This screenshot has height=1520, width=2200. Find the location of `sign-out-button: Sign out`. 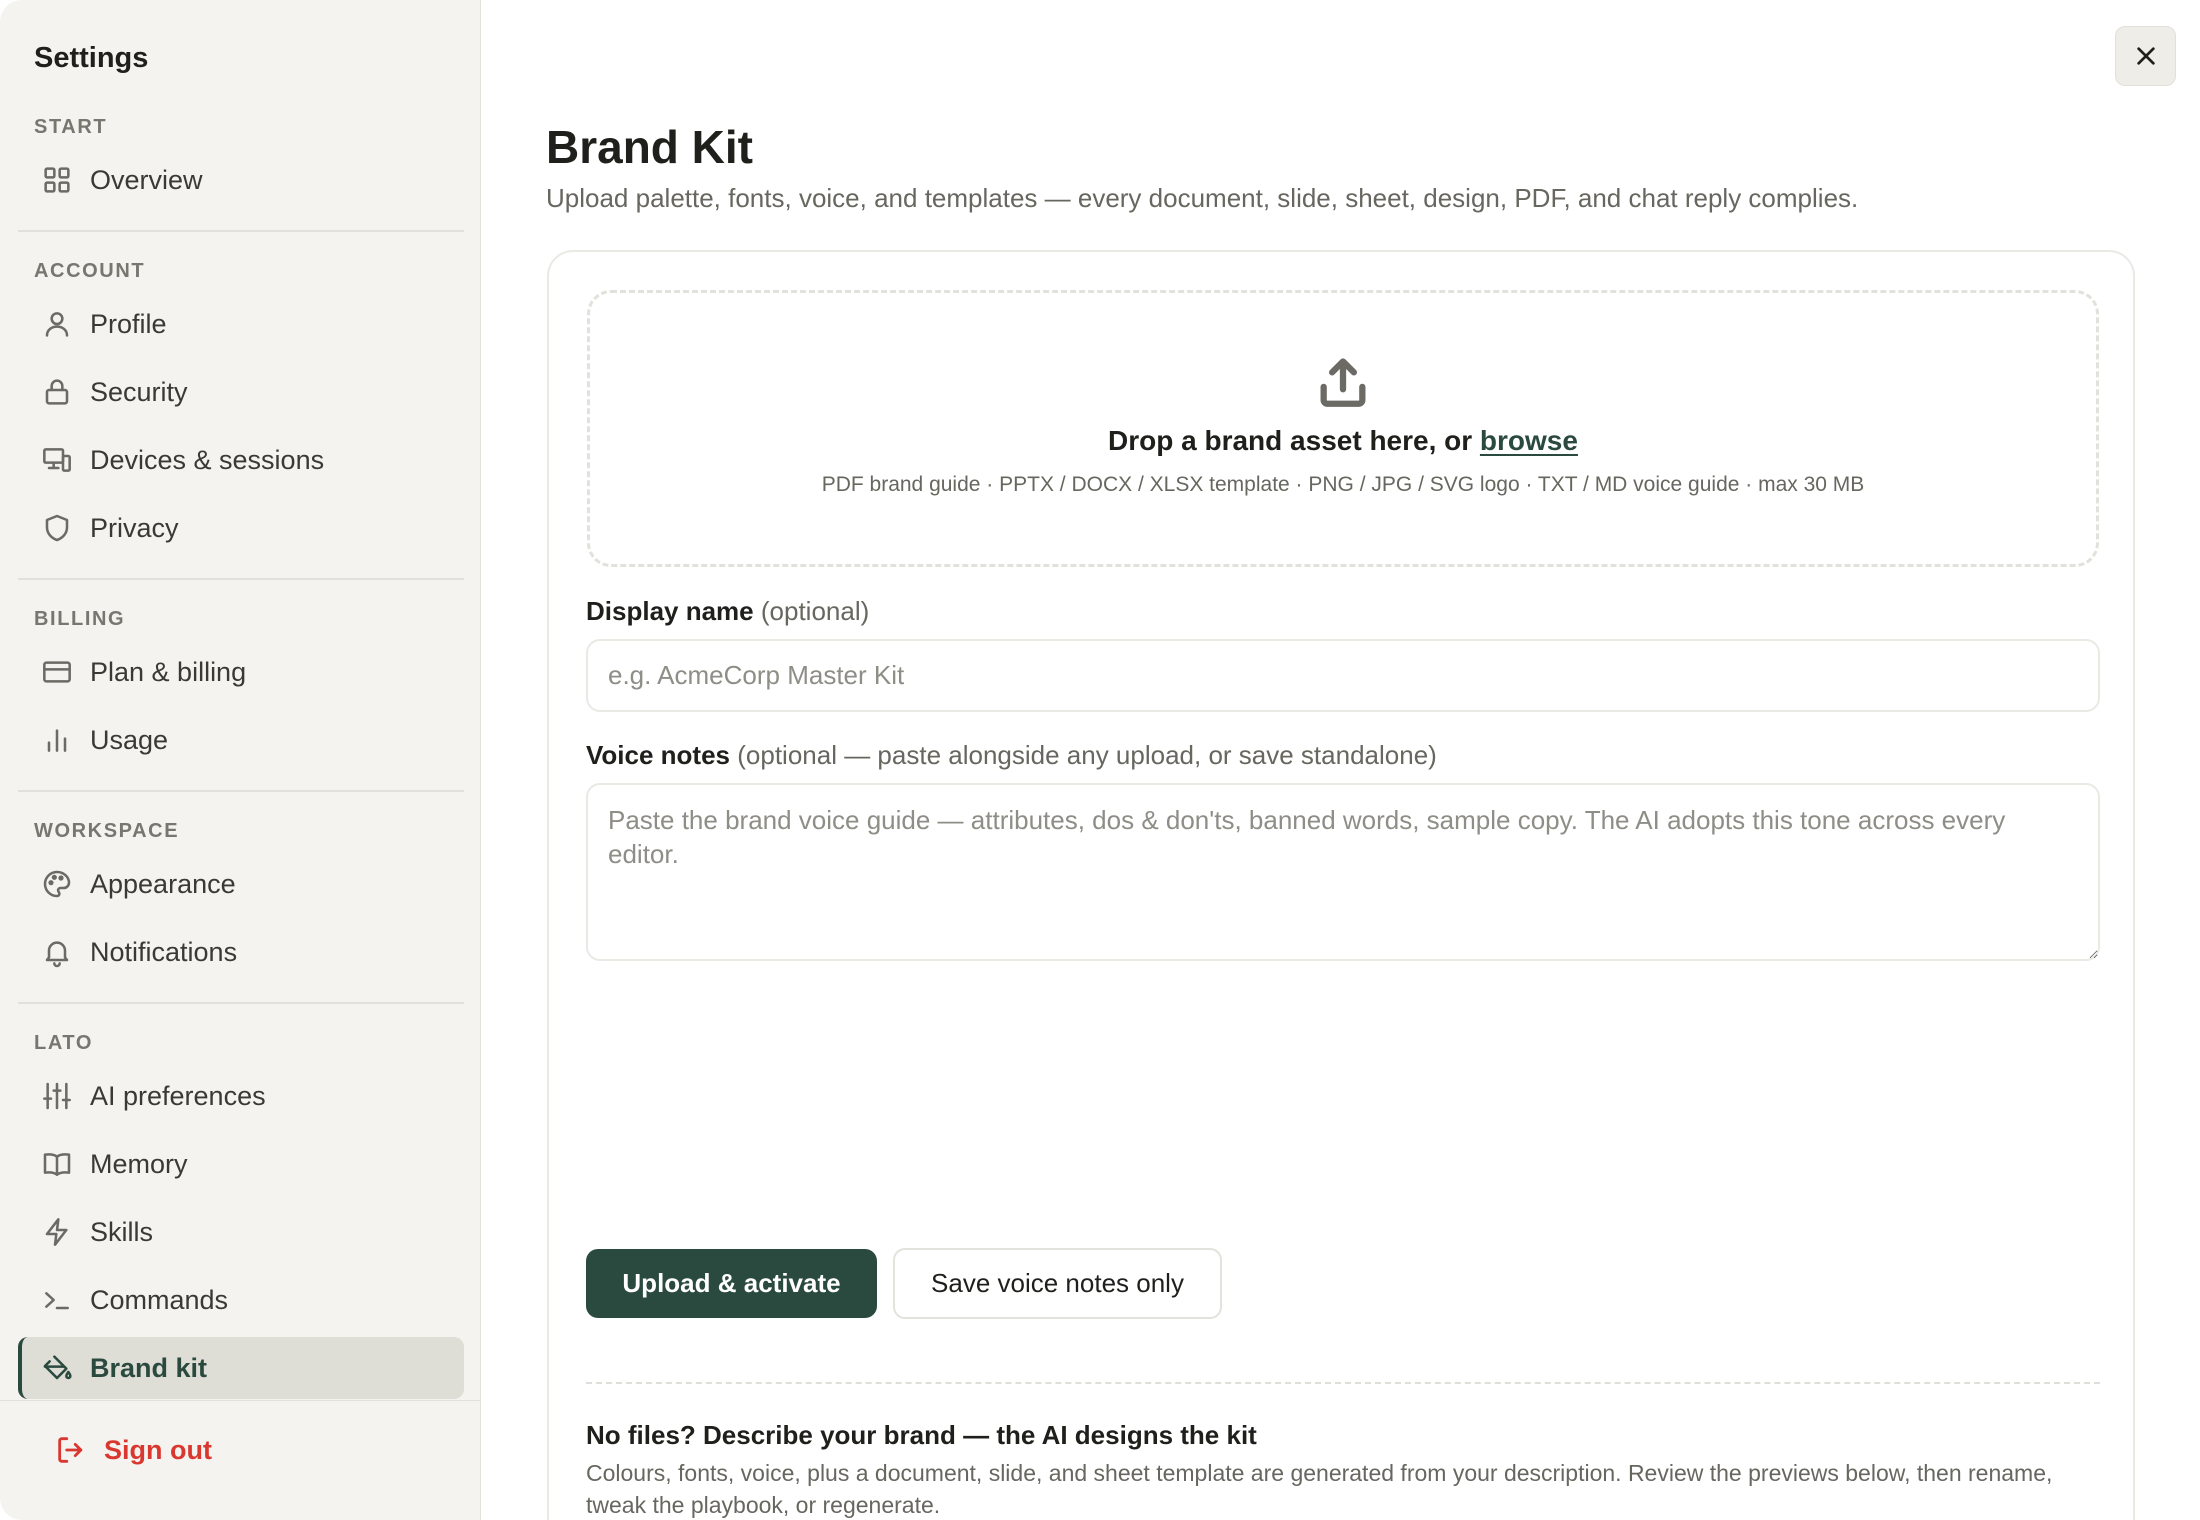

sign-out-button: Sign out is located at coordinates (133, 1450).